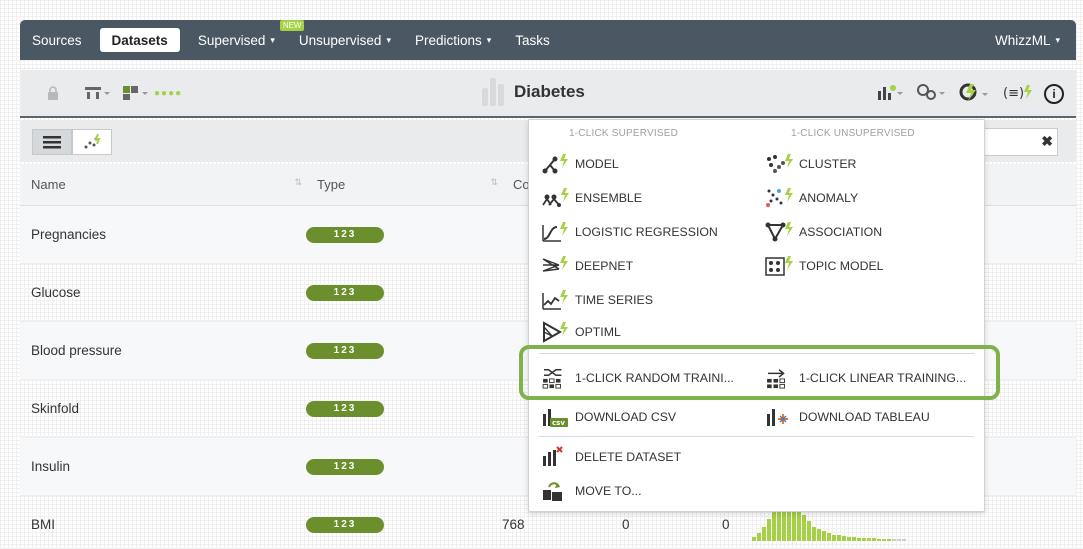  What do you see at coordinates (810, 164) in the screenshot?
I see `menu-item-cluster: CLUSTER` at bounding box center [810, 164].